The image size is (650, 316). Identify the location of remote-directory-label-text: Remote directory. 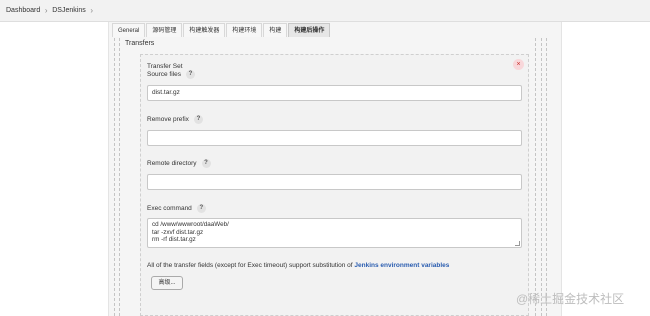
(172, 163).